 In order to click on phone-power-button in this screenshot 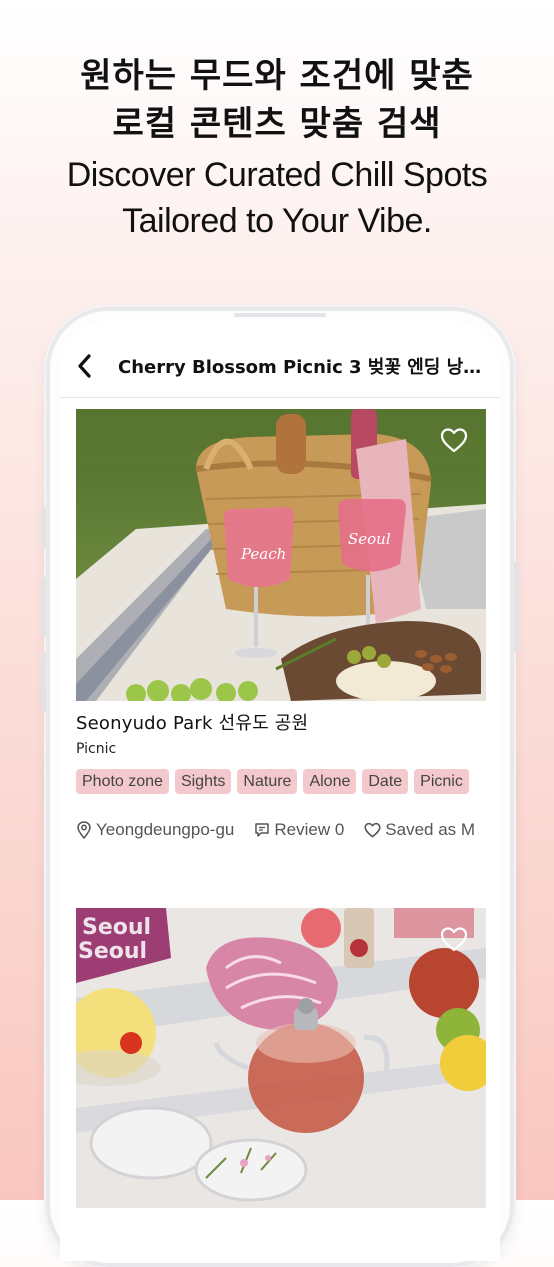, I will do `click(516, 607)`.